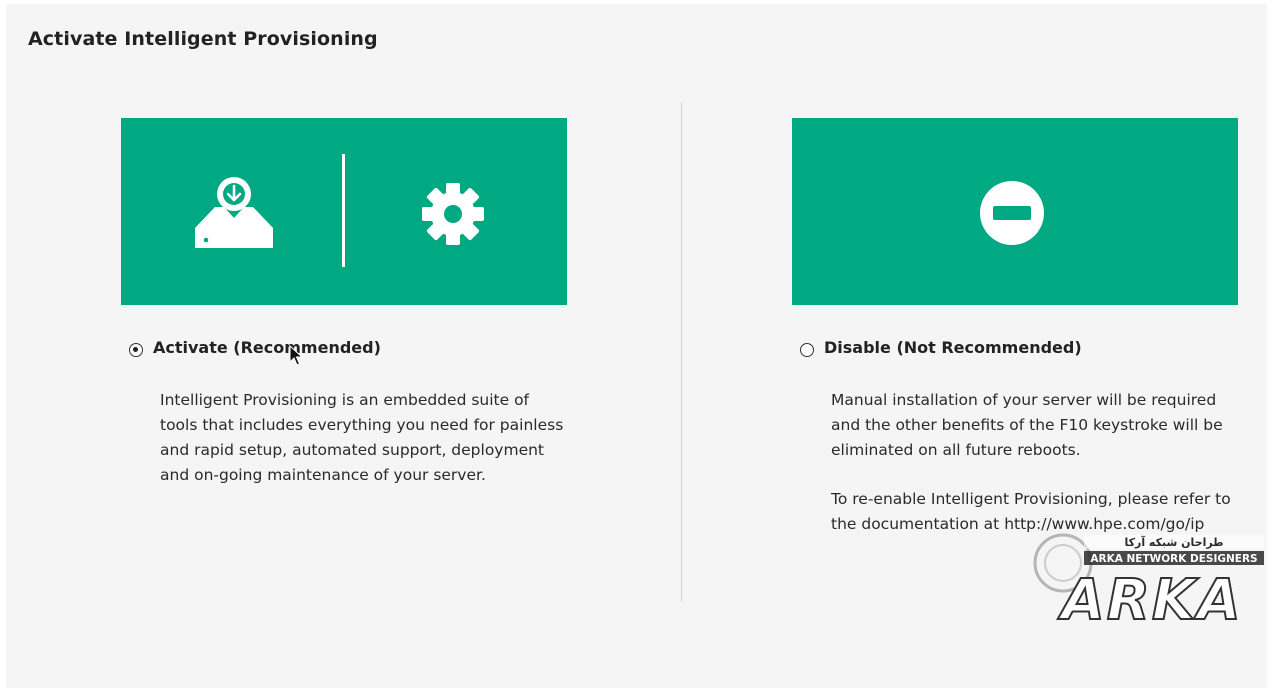  What do you see at coordinates (453, 214) in the screenshot?
I see `gear-icon` at bounding box center [453, 214].